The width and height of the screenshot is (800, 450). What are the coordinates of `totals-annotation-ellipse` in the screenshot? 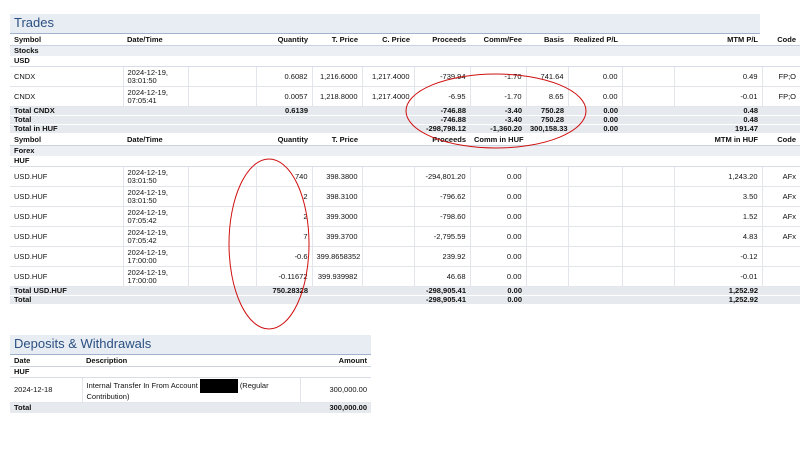 It's located at (496, 111).